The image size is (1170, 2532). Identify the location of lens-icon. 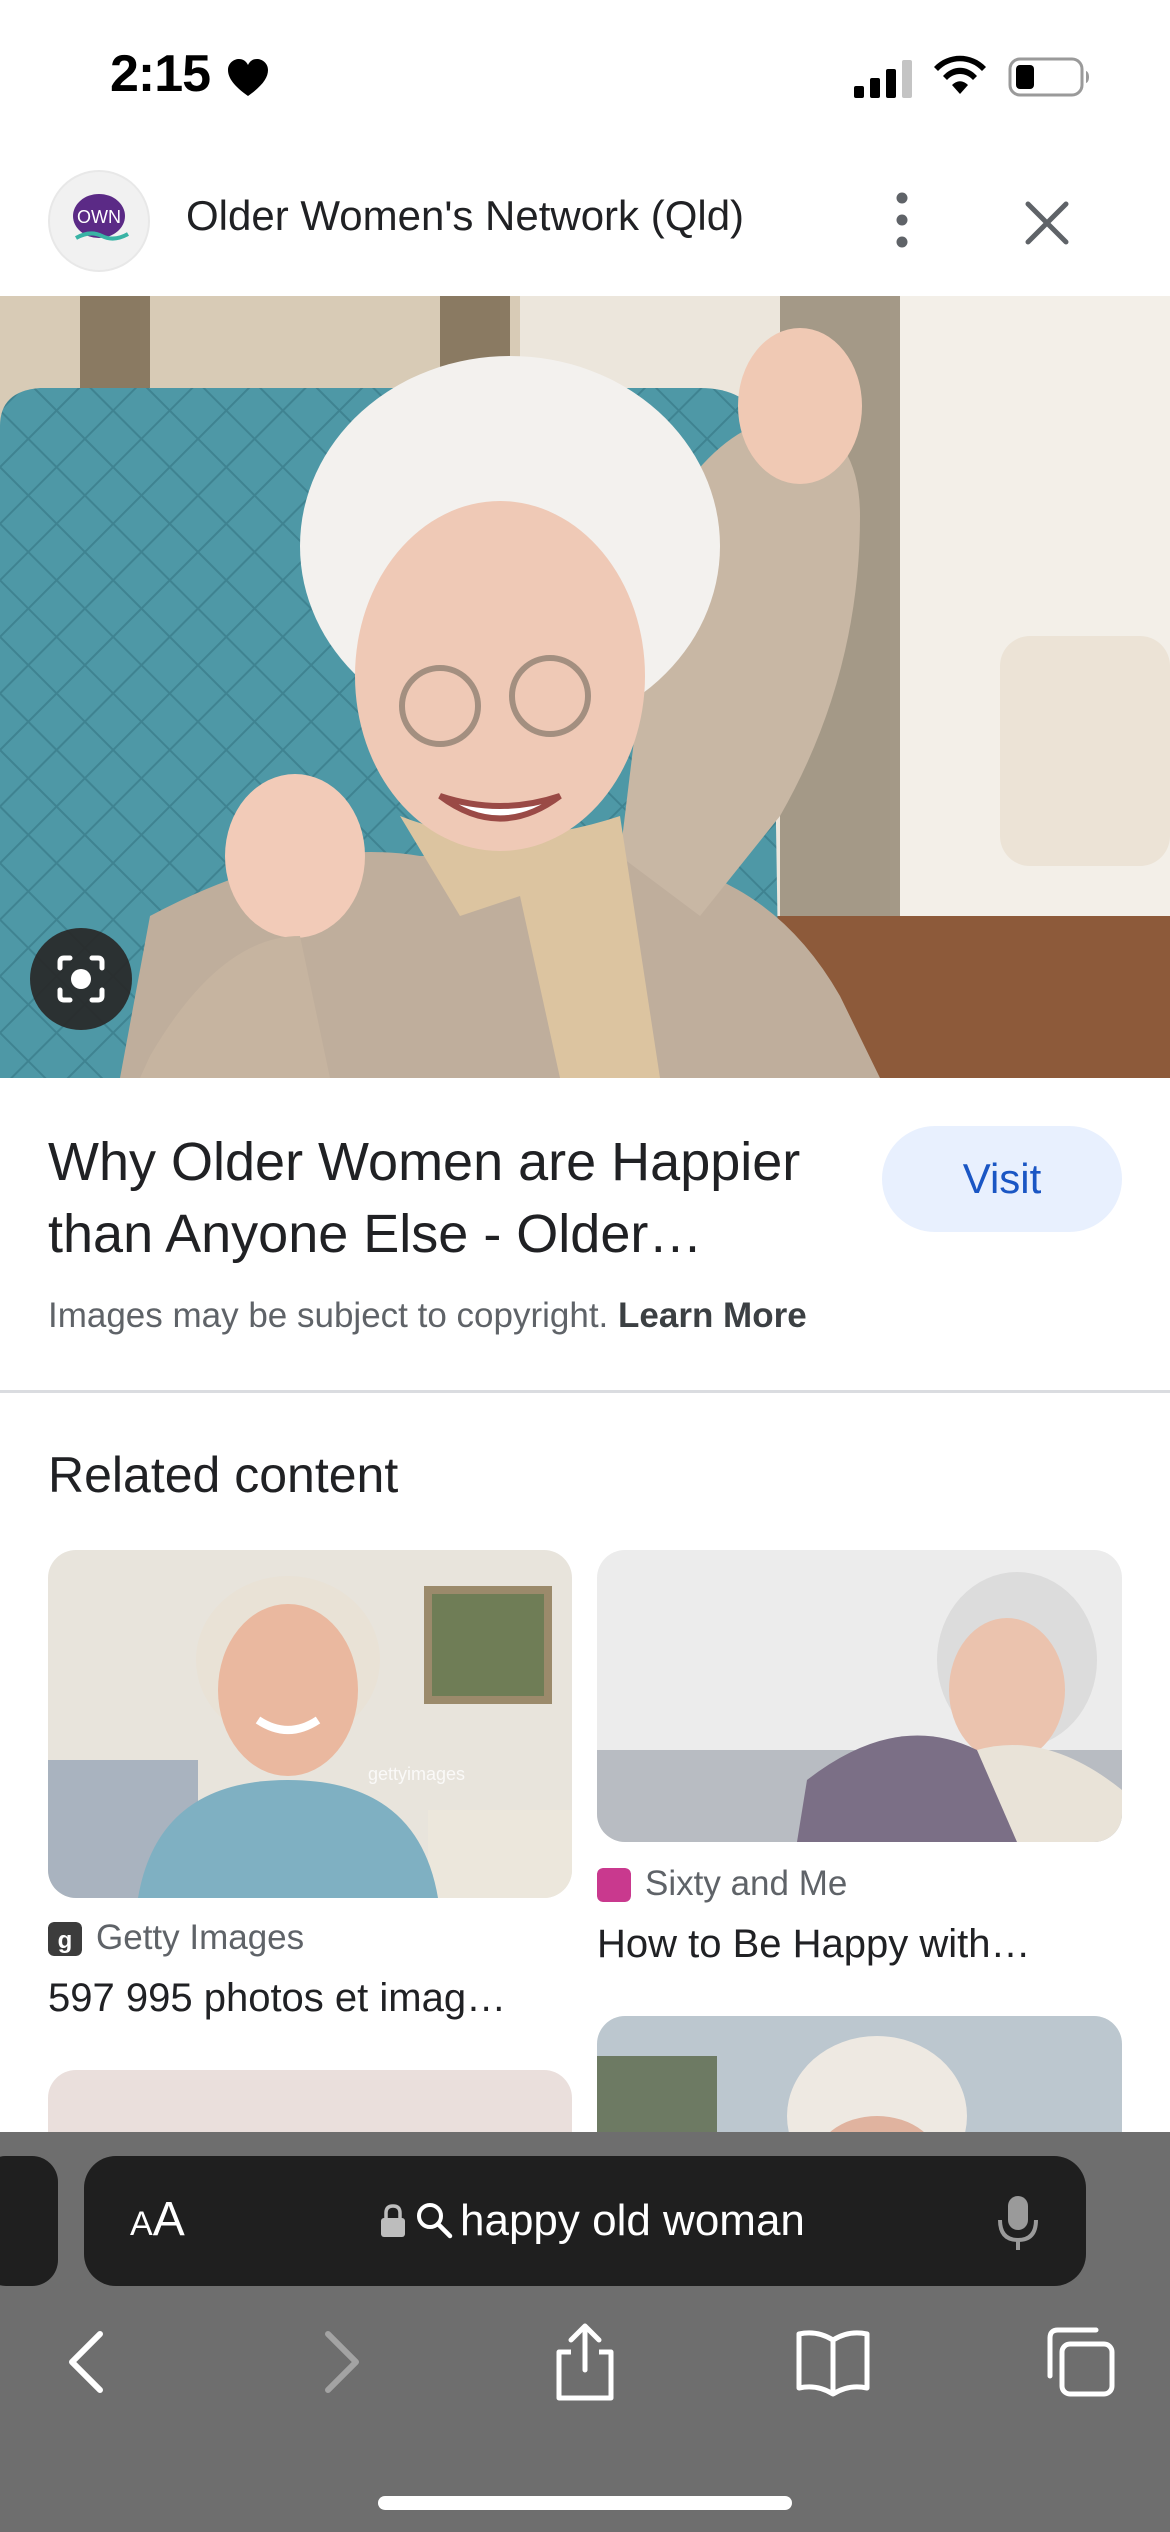
(81, 979).